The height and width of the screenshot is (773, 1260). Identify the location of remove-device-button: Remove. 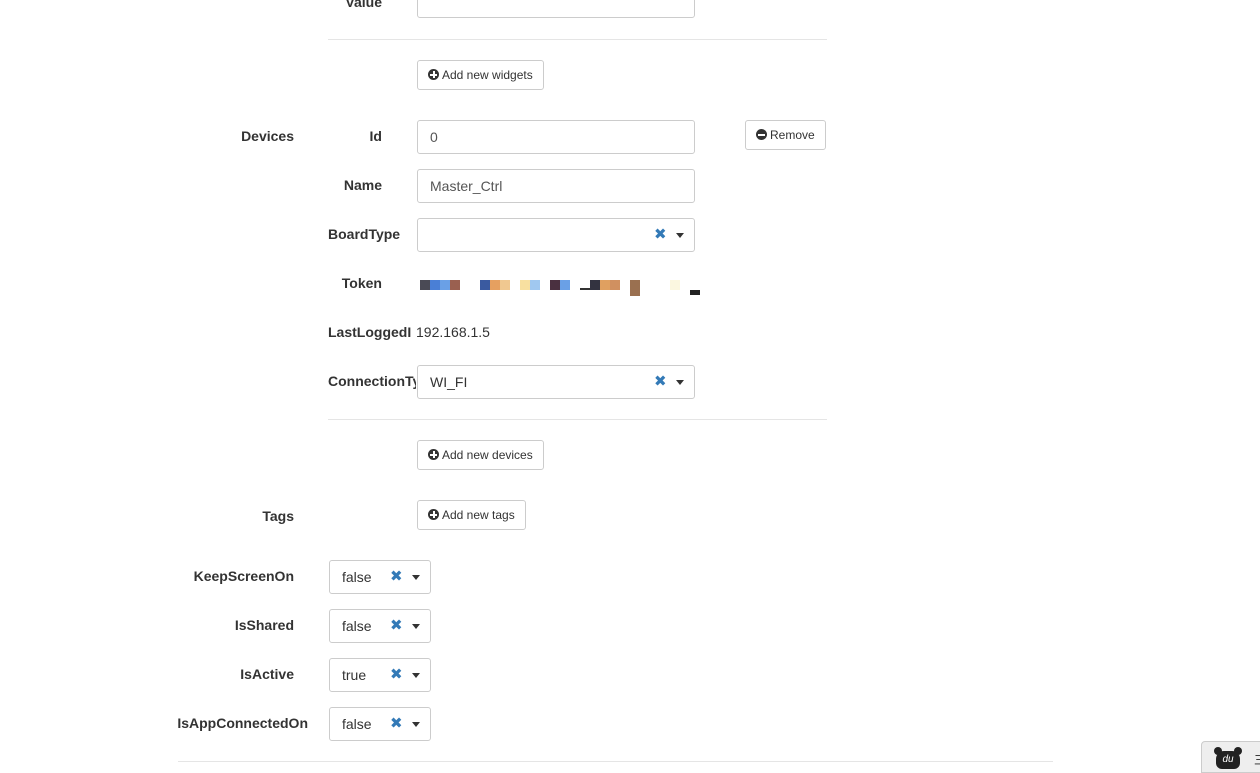
(785, 135).